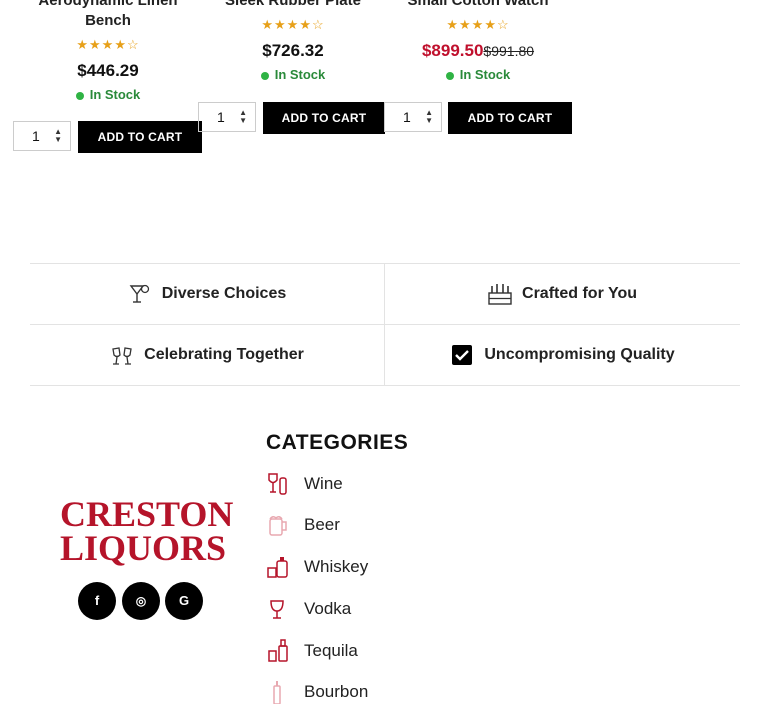 This screenshot has width=770, height=707. I want to click on feature-label: Uncompromising Quality, so click(579, 354).